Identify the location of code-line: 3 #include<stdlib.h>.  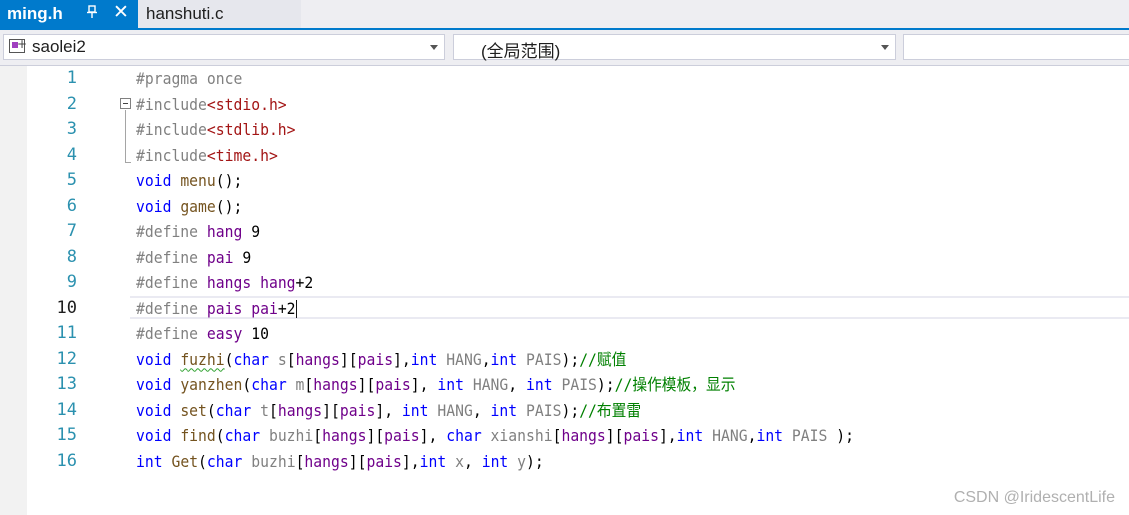
(564, 129).